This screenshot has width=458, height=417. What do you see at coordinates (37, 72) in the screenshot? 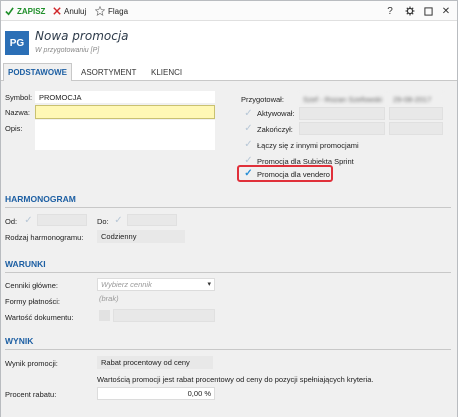
I see `tab-podstawowe: PODSTAWOWE` at bounding box center [37, 72].